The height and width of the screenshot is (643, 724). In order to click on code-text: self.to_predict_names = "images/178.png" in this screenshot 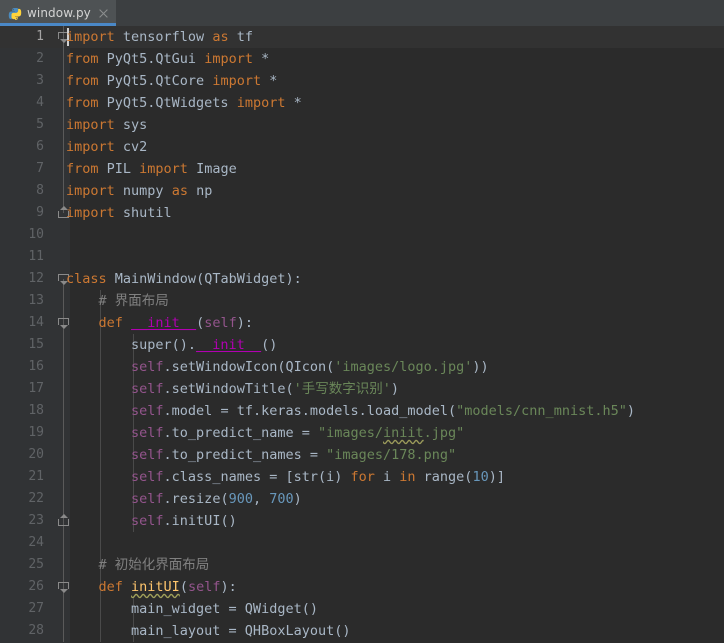, I will do `click(294, 455)`.